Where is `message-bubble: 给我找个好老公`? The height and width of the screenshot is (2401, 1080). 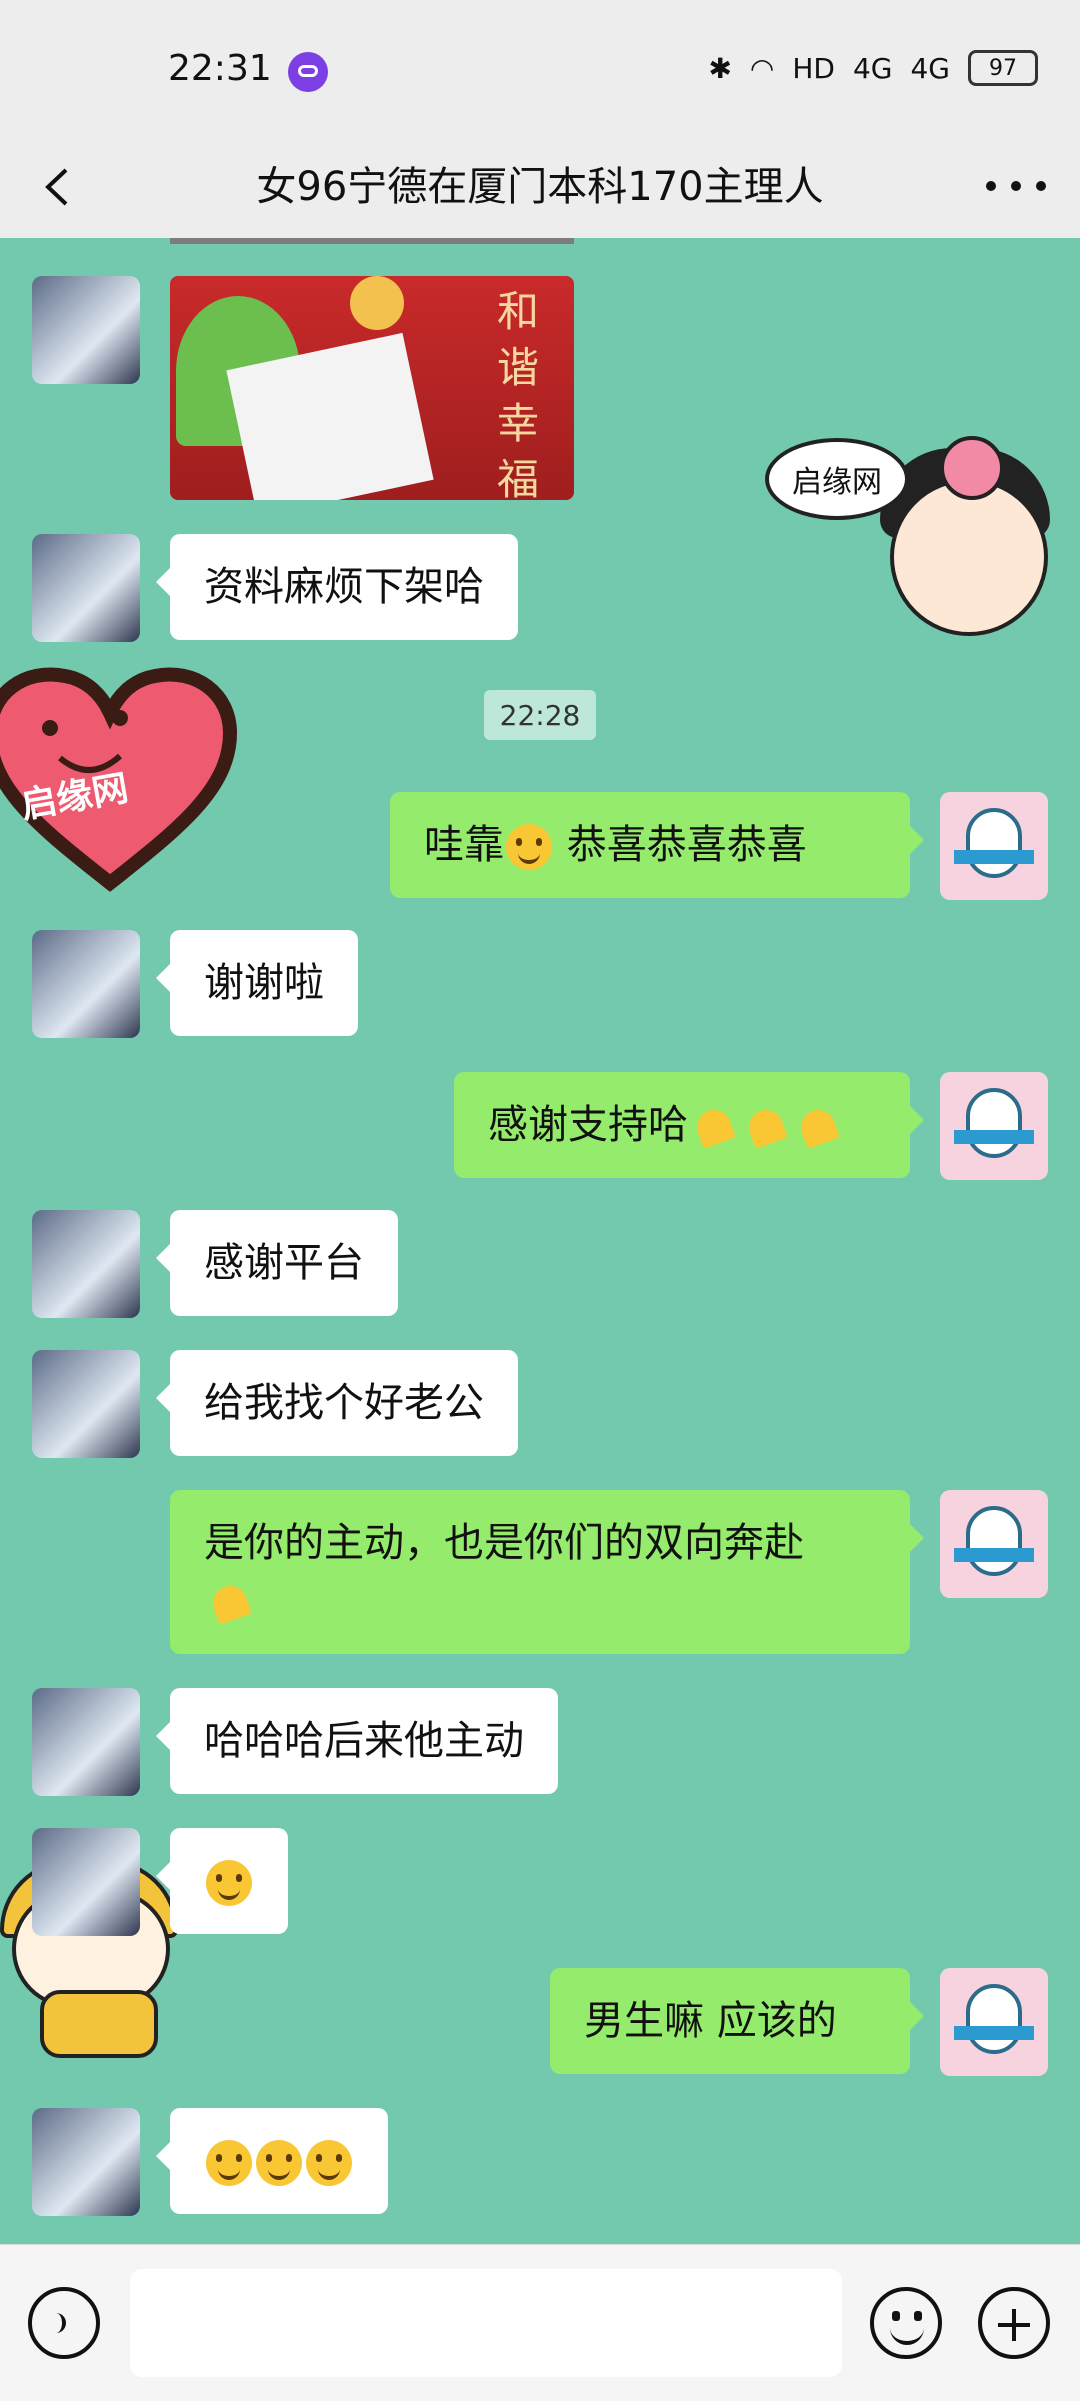 message-bubble: 给我找个好老公 is located at coordinates (337, 1403).